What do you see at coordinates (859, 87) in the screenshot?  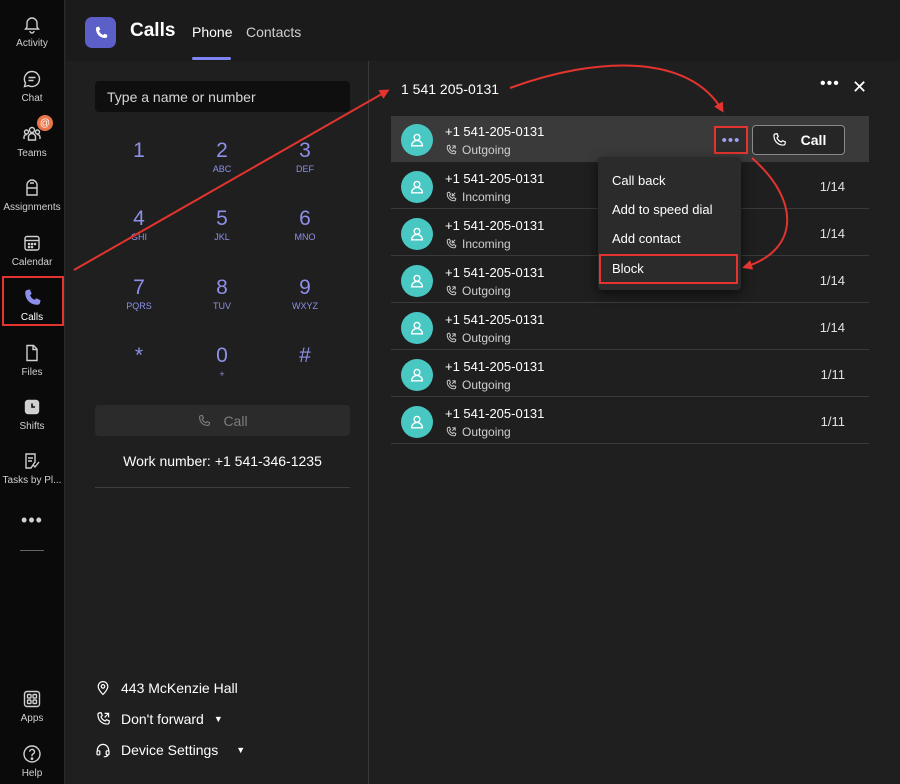 I see `close-button: ✕` at bounding box center [859, 87].